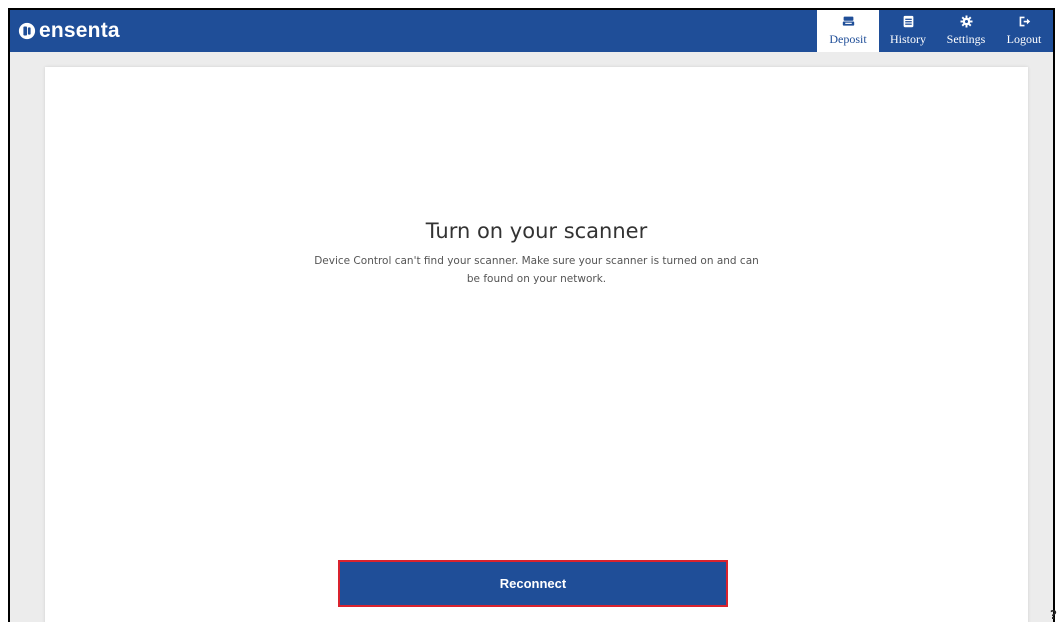 The image size is (1057, 622). Describe the element at coordinates (533, 583) in the screenshot. I see `reconnect-button: Reconnect` at that location.